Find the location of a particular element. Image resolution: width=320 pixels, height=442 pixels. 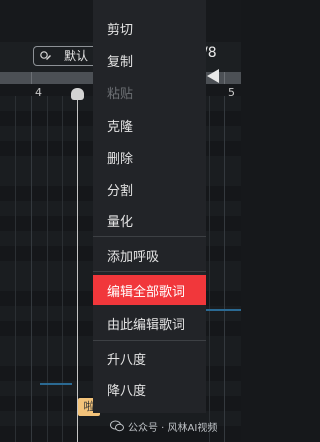

menu-item-label: 复制 is located at coordinates (120, 62).